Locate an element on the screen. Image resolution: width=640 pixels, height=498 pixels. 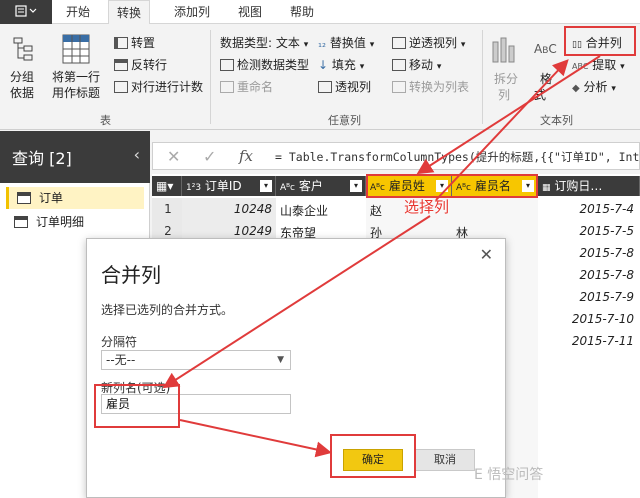
chevron-down-icon: ▼ is located at coordinates (280, 360).